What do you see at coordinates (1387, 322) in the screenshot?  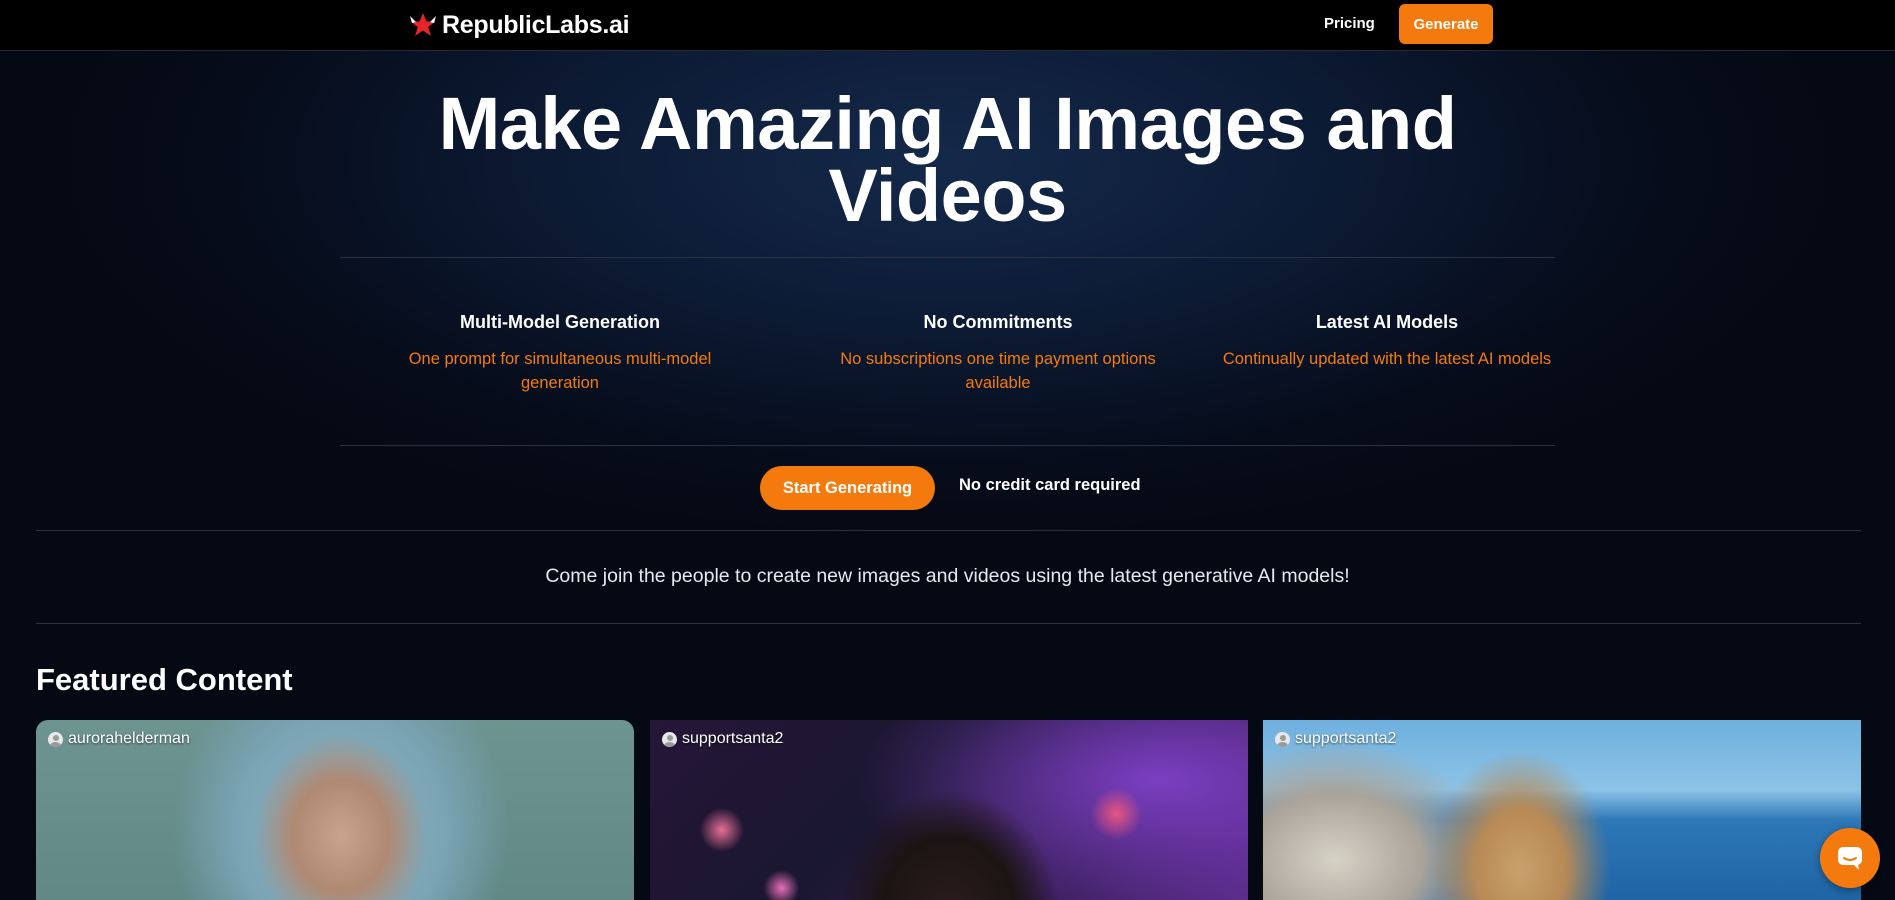 I see `feature-title: Latest AI Models` at bounding box center [1387, 322].